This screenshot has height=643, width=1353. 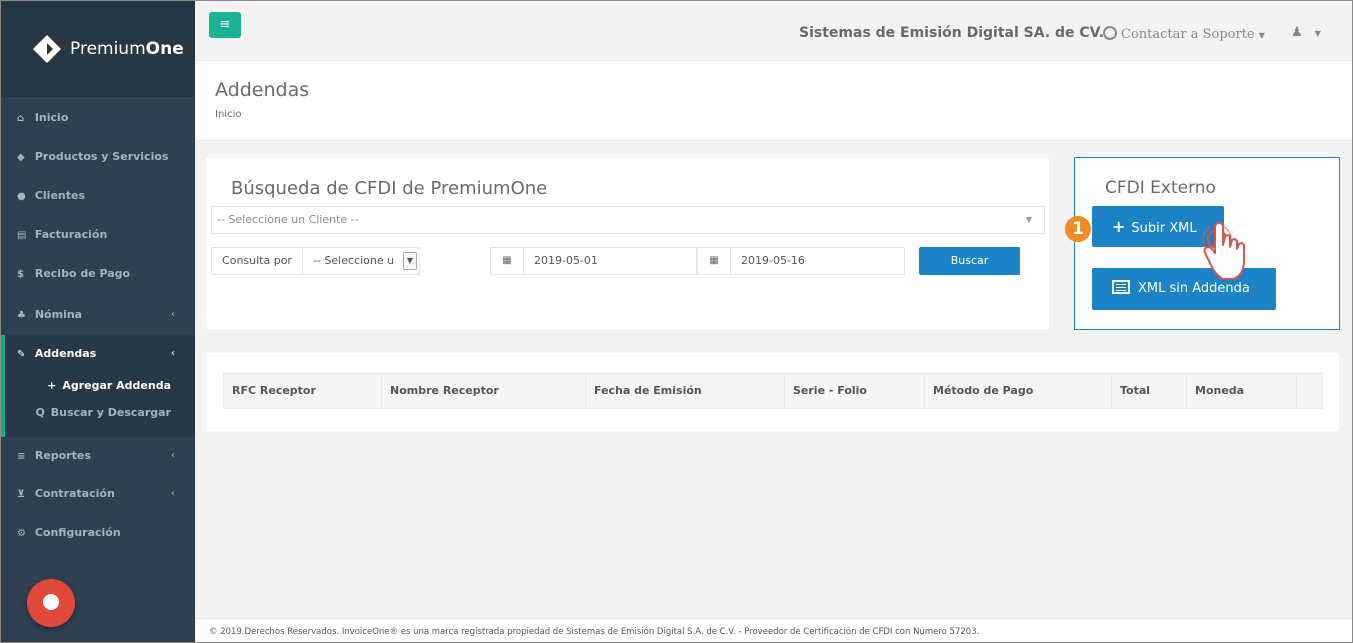 I want to click on brand-header: PremiumOne, so click(x=98, y=49).